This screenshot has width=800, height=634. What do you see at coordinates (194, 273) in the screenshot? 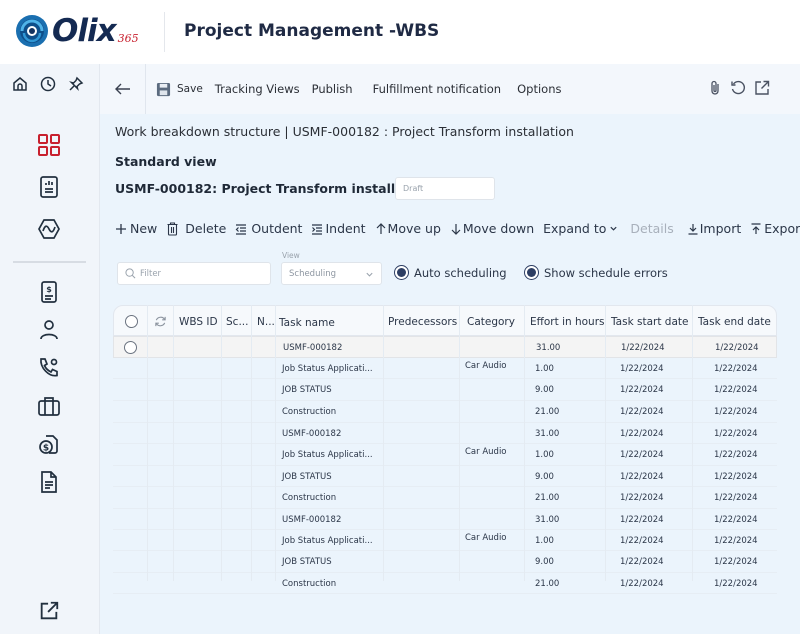
I see `filter-input: Filter` at bounding box center [194, 273].